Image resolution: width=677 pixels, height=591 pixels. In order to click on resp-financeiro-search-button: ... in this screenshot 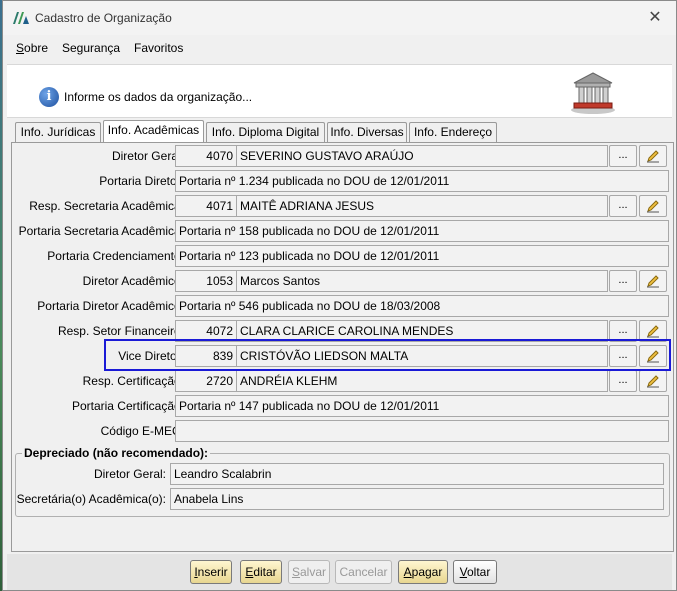, I will do `click(623, 331)`.